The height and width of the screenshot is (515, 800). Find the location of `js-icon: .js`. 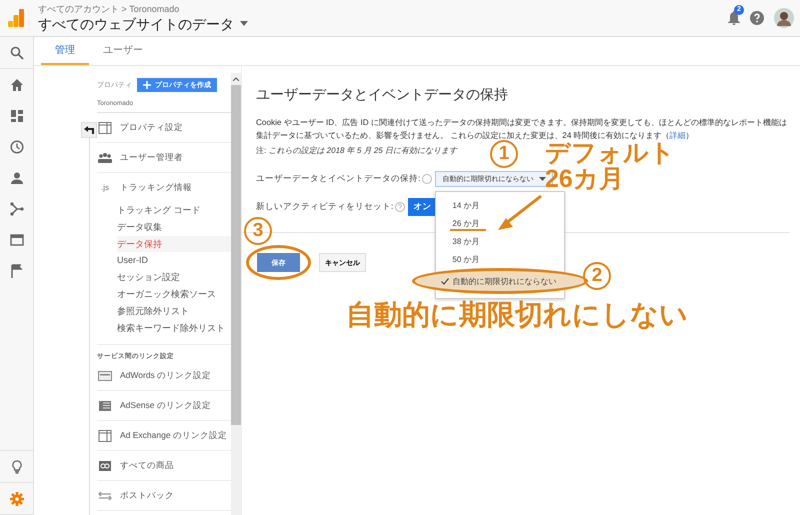

js-icon: .js is located at coordinates (105, 187).